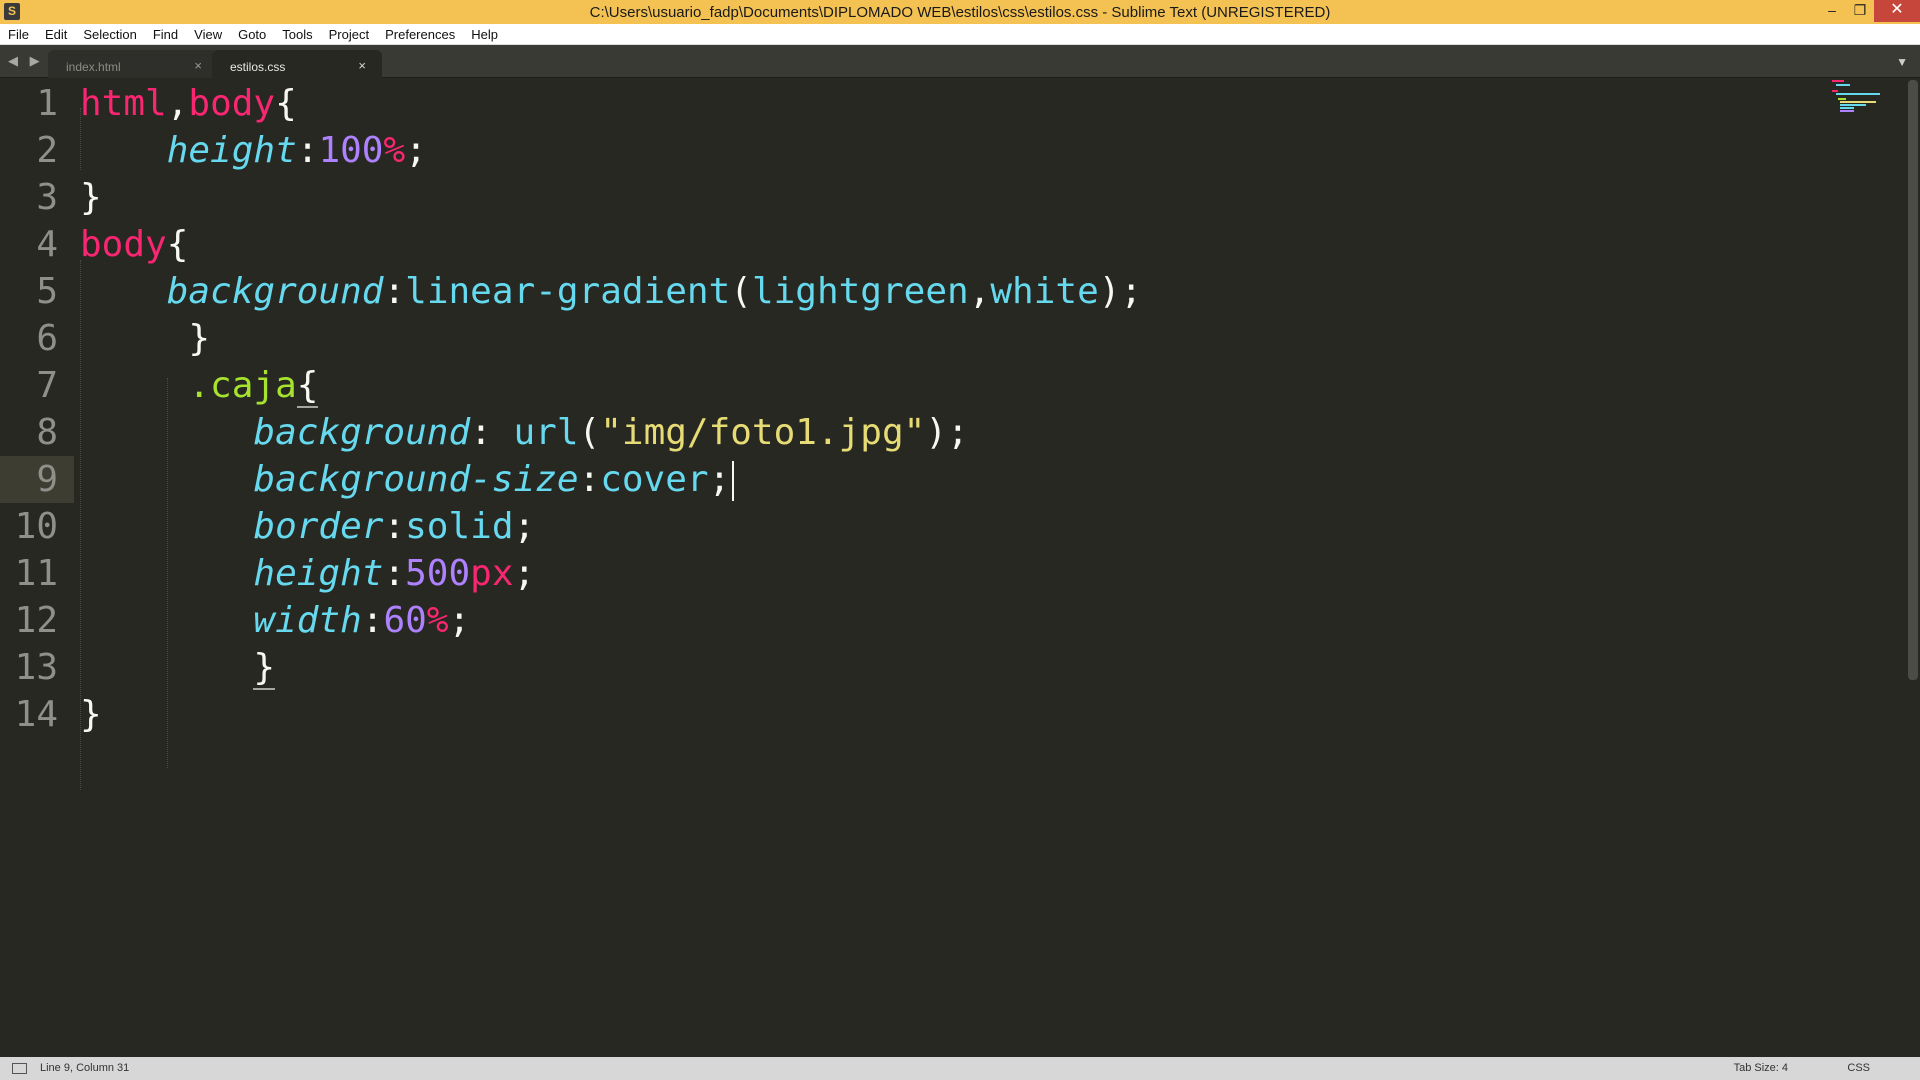  I want to click on menu-tools: Tools, so click(297, 34).